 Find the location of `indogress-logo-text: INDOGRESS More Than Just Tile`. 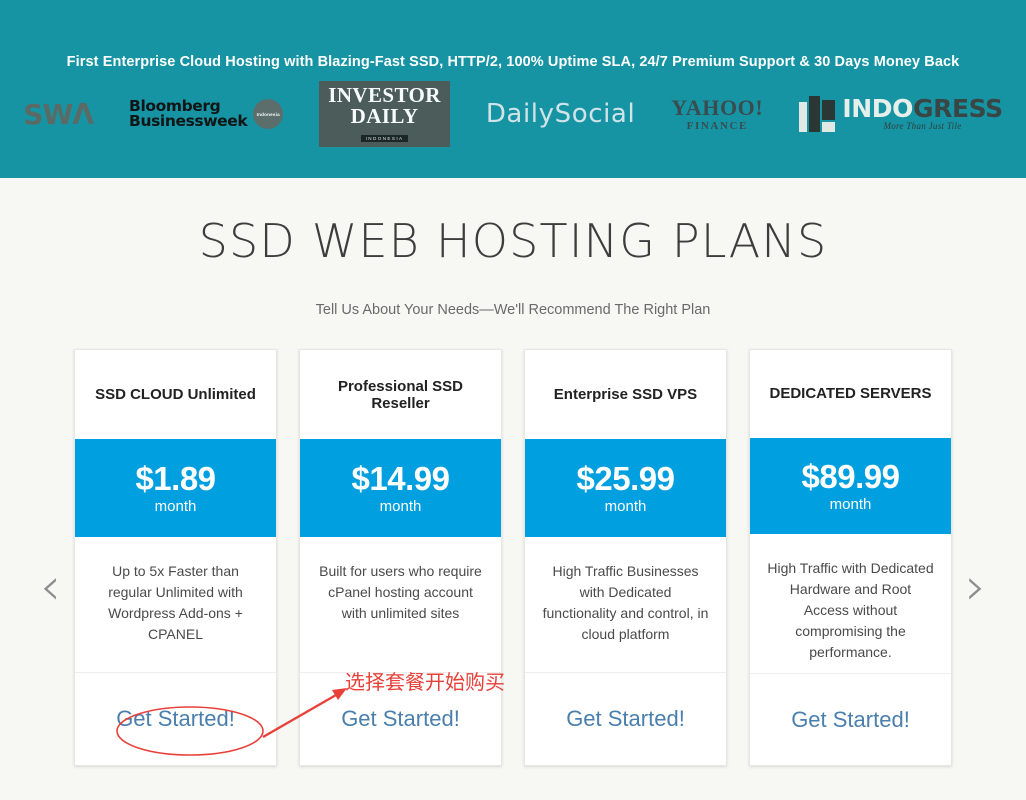

indogress-logo-text: INDOGRESS More Than Just Tile is located at coordinates (922, 112).